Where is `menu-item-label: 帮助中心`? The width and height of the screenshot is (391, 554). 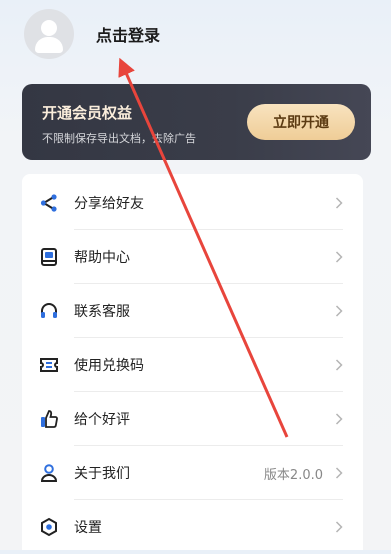
menu-item-label: 帮助中心 is located at coordinates (102, 258).